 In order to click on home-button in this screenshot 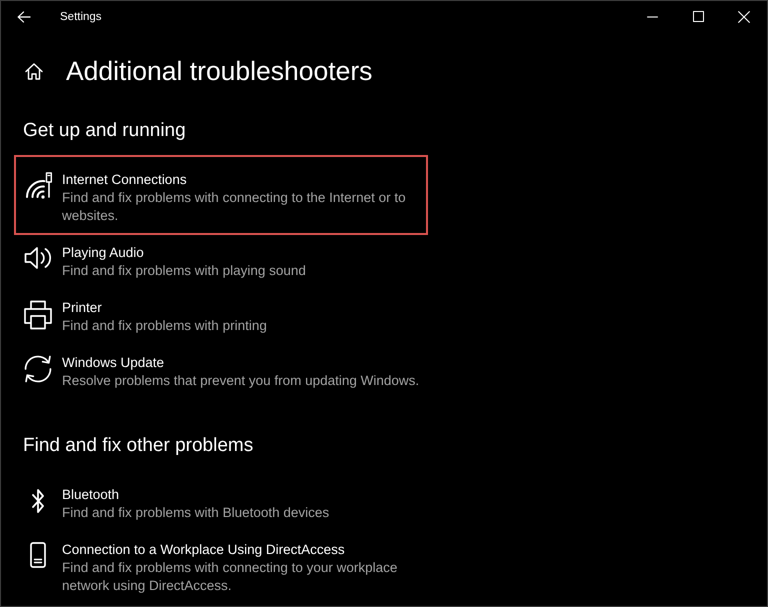, I will do `click(34, 71)`.